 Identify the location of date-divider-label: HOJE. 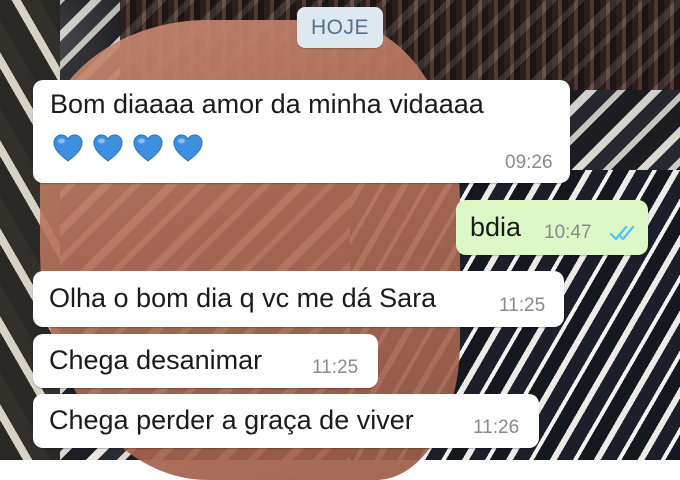
(339, 27).